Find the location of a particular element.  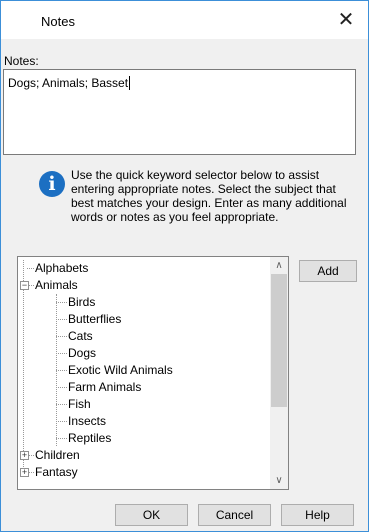

title-bar: Notes ✕ is located at coordinates (184, 20).